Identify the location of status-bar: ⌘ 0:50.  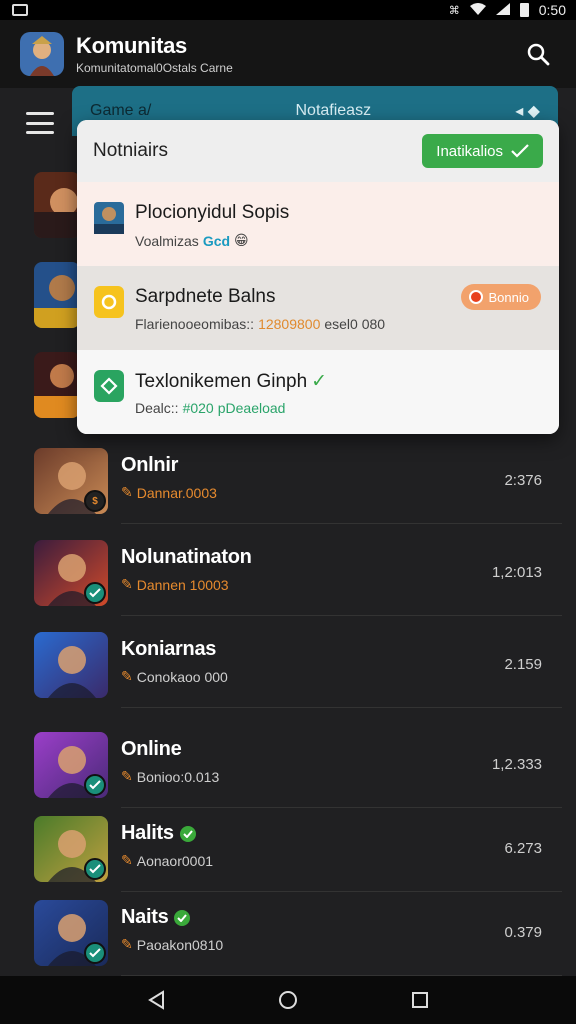
(288, 10).